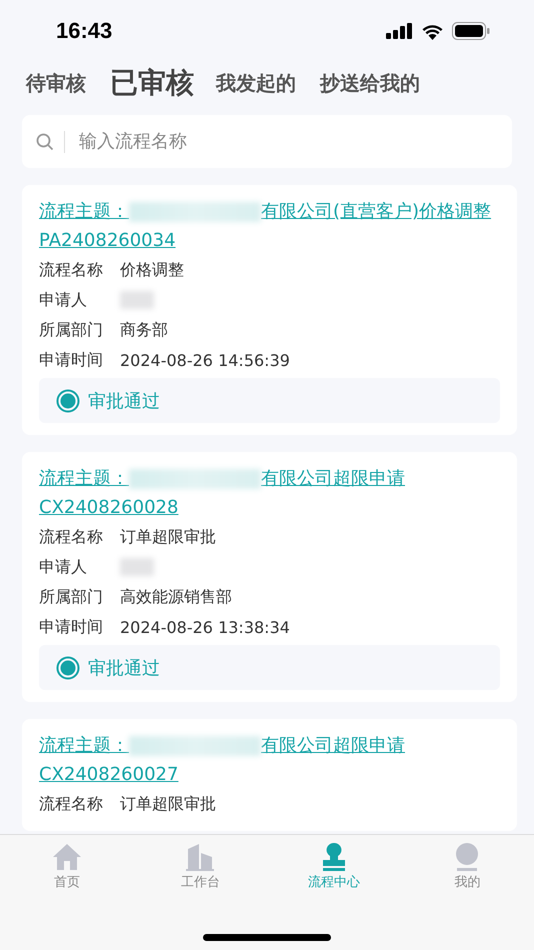 This screenshot has width=534, height=950. Describe the element at coordinates (269, 775) in the screenshot. I see `process-card: 流程主题： 有限公司超限申请CX2408260027 流程名称 订单超限审批` at that location.